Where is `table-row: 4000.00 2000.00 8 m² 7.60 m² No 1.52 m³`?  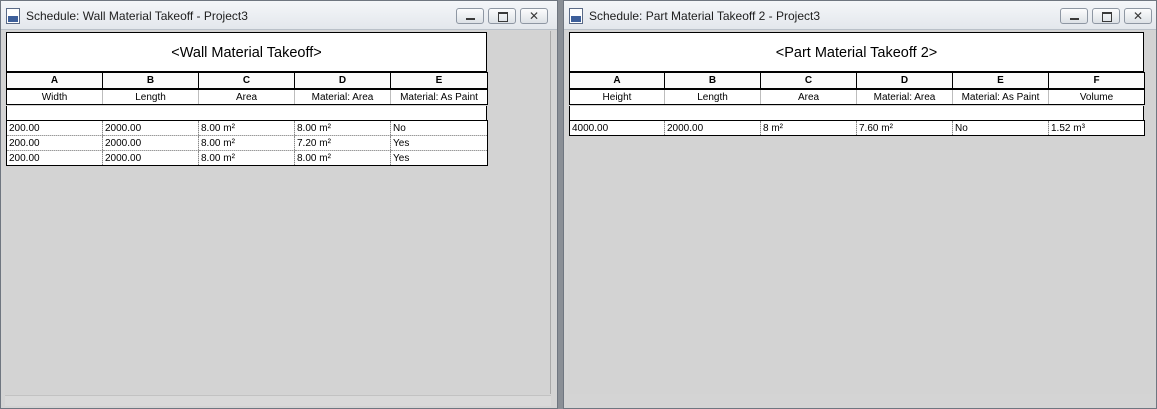
table-row: 4000.00 2000.00 8 m² 7.60 m² No 1.52 m³ is located at coordinates (857, 128).